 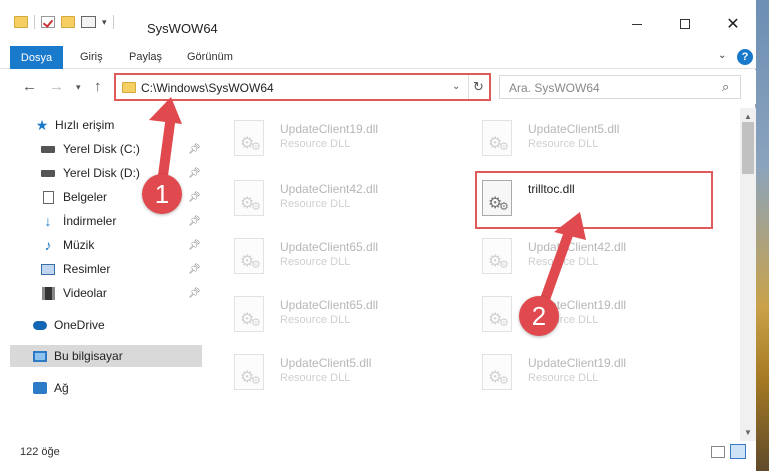 I want to click on customize-icon, so click(x=88, y=22).